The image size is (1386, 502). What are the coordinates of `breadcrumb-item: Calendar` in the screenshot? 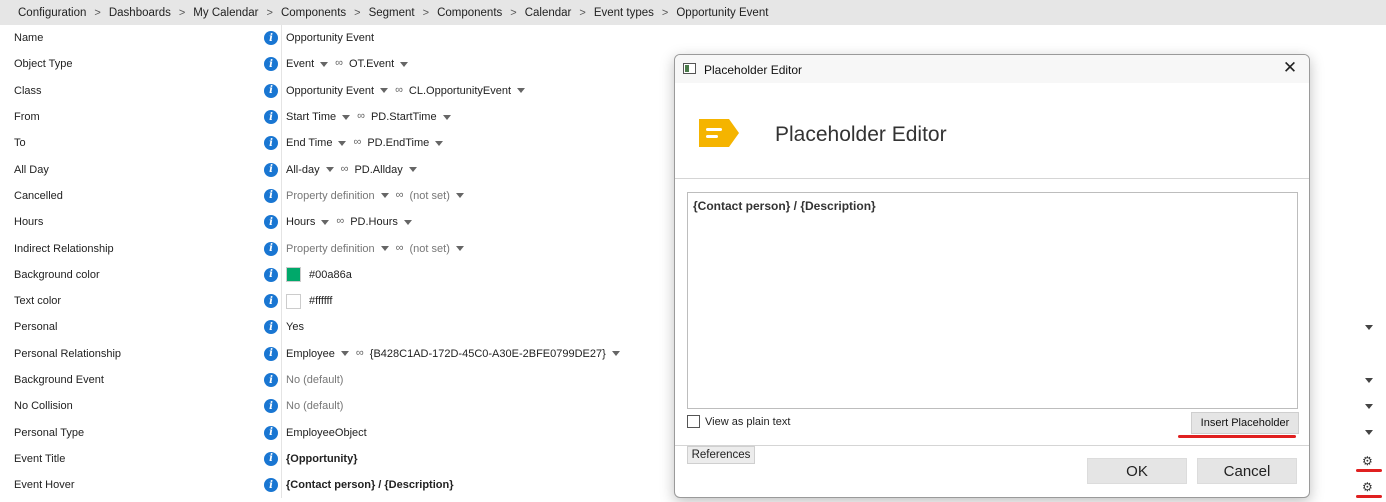 It's located at (548, 13).